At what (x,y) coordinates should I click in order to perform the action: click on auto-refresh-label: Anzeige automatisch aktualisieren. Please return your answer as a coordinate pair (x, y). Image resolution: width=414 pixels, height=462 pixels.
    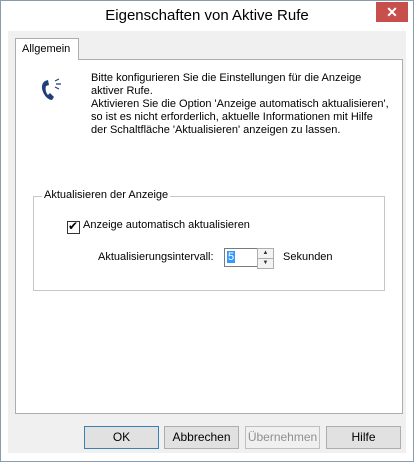
    Looking at the image, I should click on (166, 225).